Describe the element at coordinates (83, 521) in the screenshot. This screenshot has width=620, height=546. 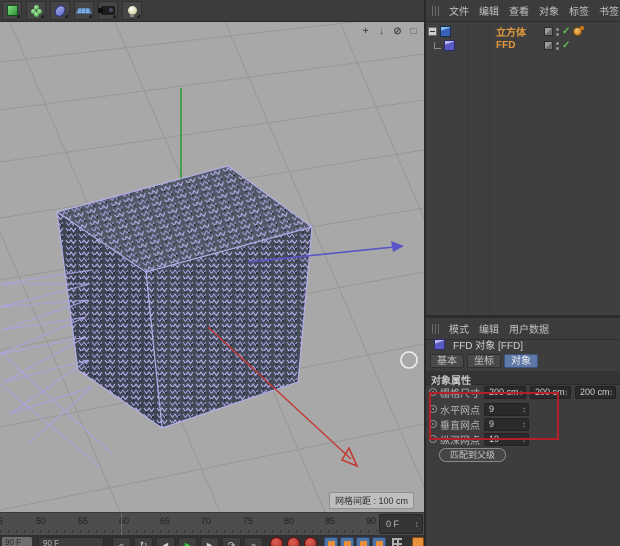
I see `tick-55: 55` at that location.